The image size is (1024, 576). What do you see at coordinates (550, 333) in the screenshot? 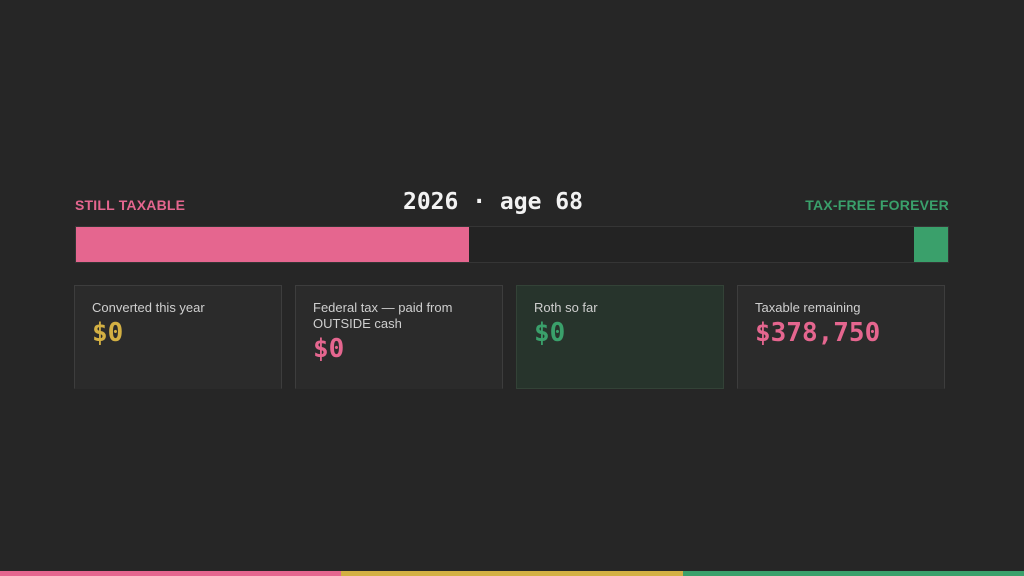
I see `roth-value: $0` at bounding box center [550, 333].